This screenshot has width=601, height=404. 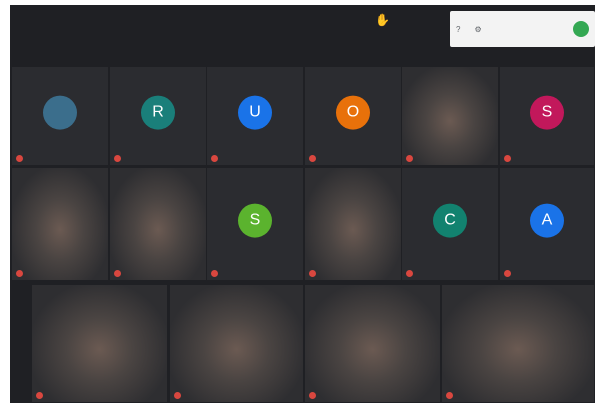 What do you see at coordinates (477, 29) in the screenshot?
I see `settings-icon: ⚙` at bounding box center [477, 29].